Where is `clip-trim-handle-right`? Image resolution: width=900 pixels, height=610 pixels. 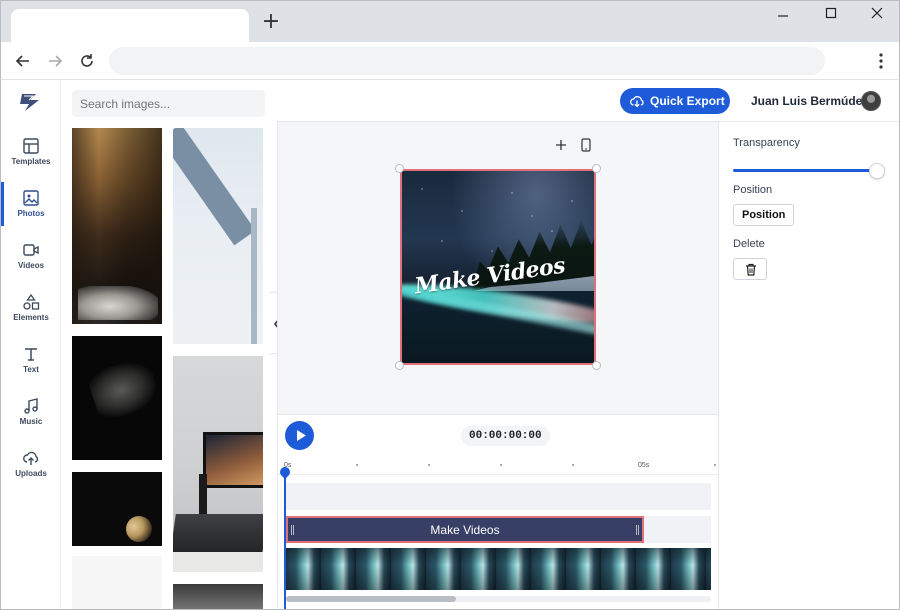 clip-trim-handle-right is located at coordinates (637, 530).